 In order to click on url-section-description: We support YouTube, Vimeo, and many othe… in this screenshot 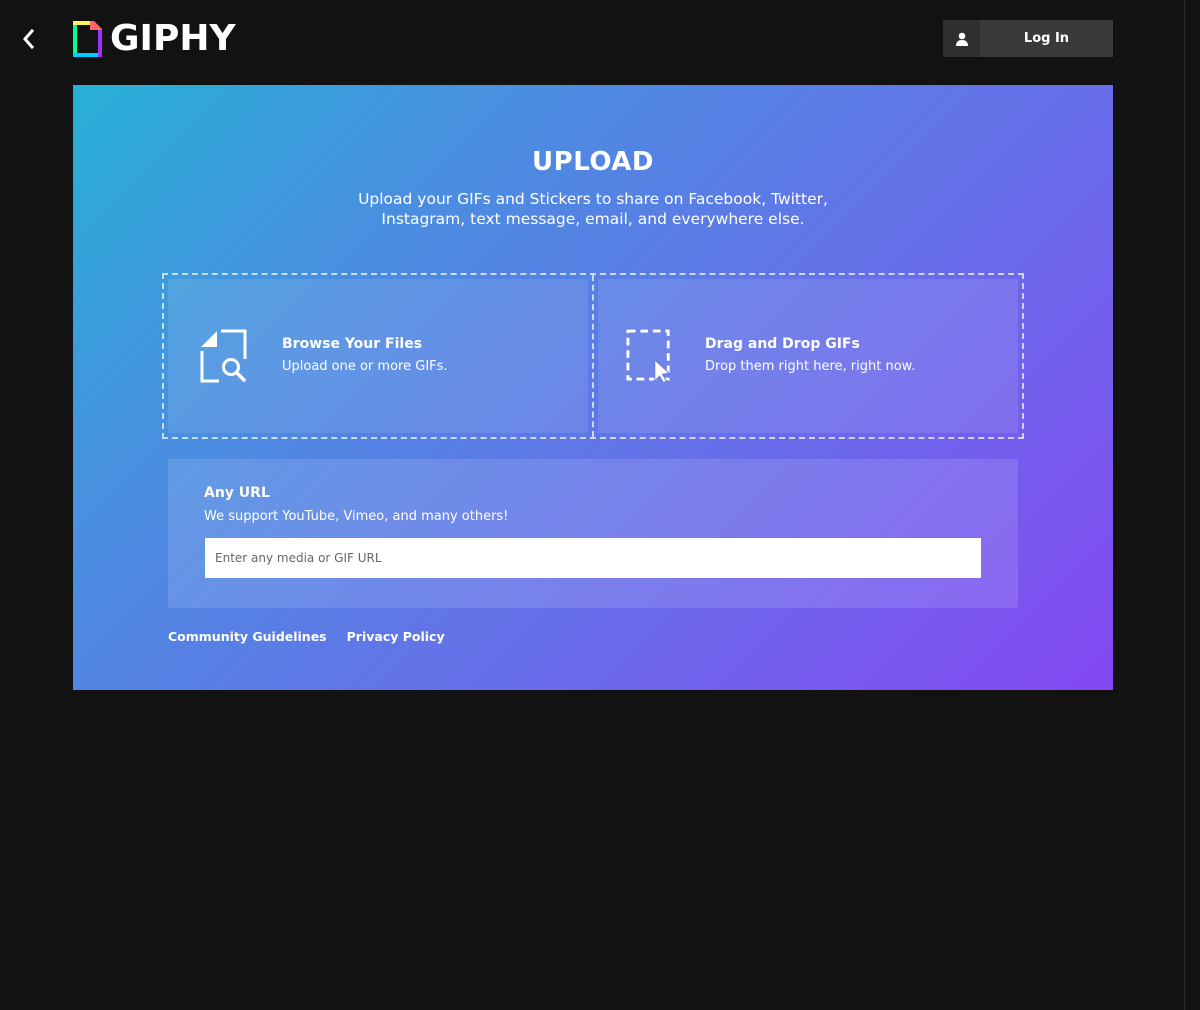, I will do `click(356, 516)`.